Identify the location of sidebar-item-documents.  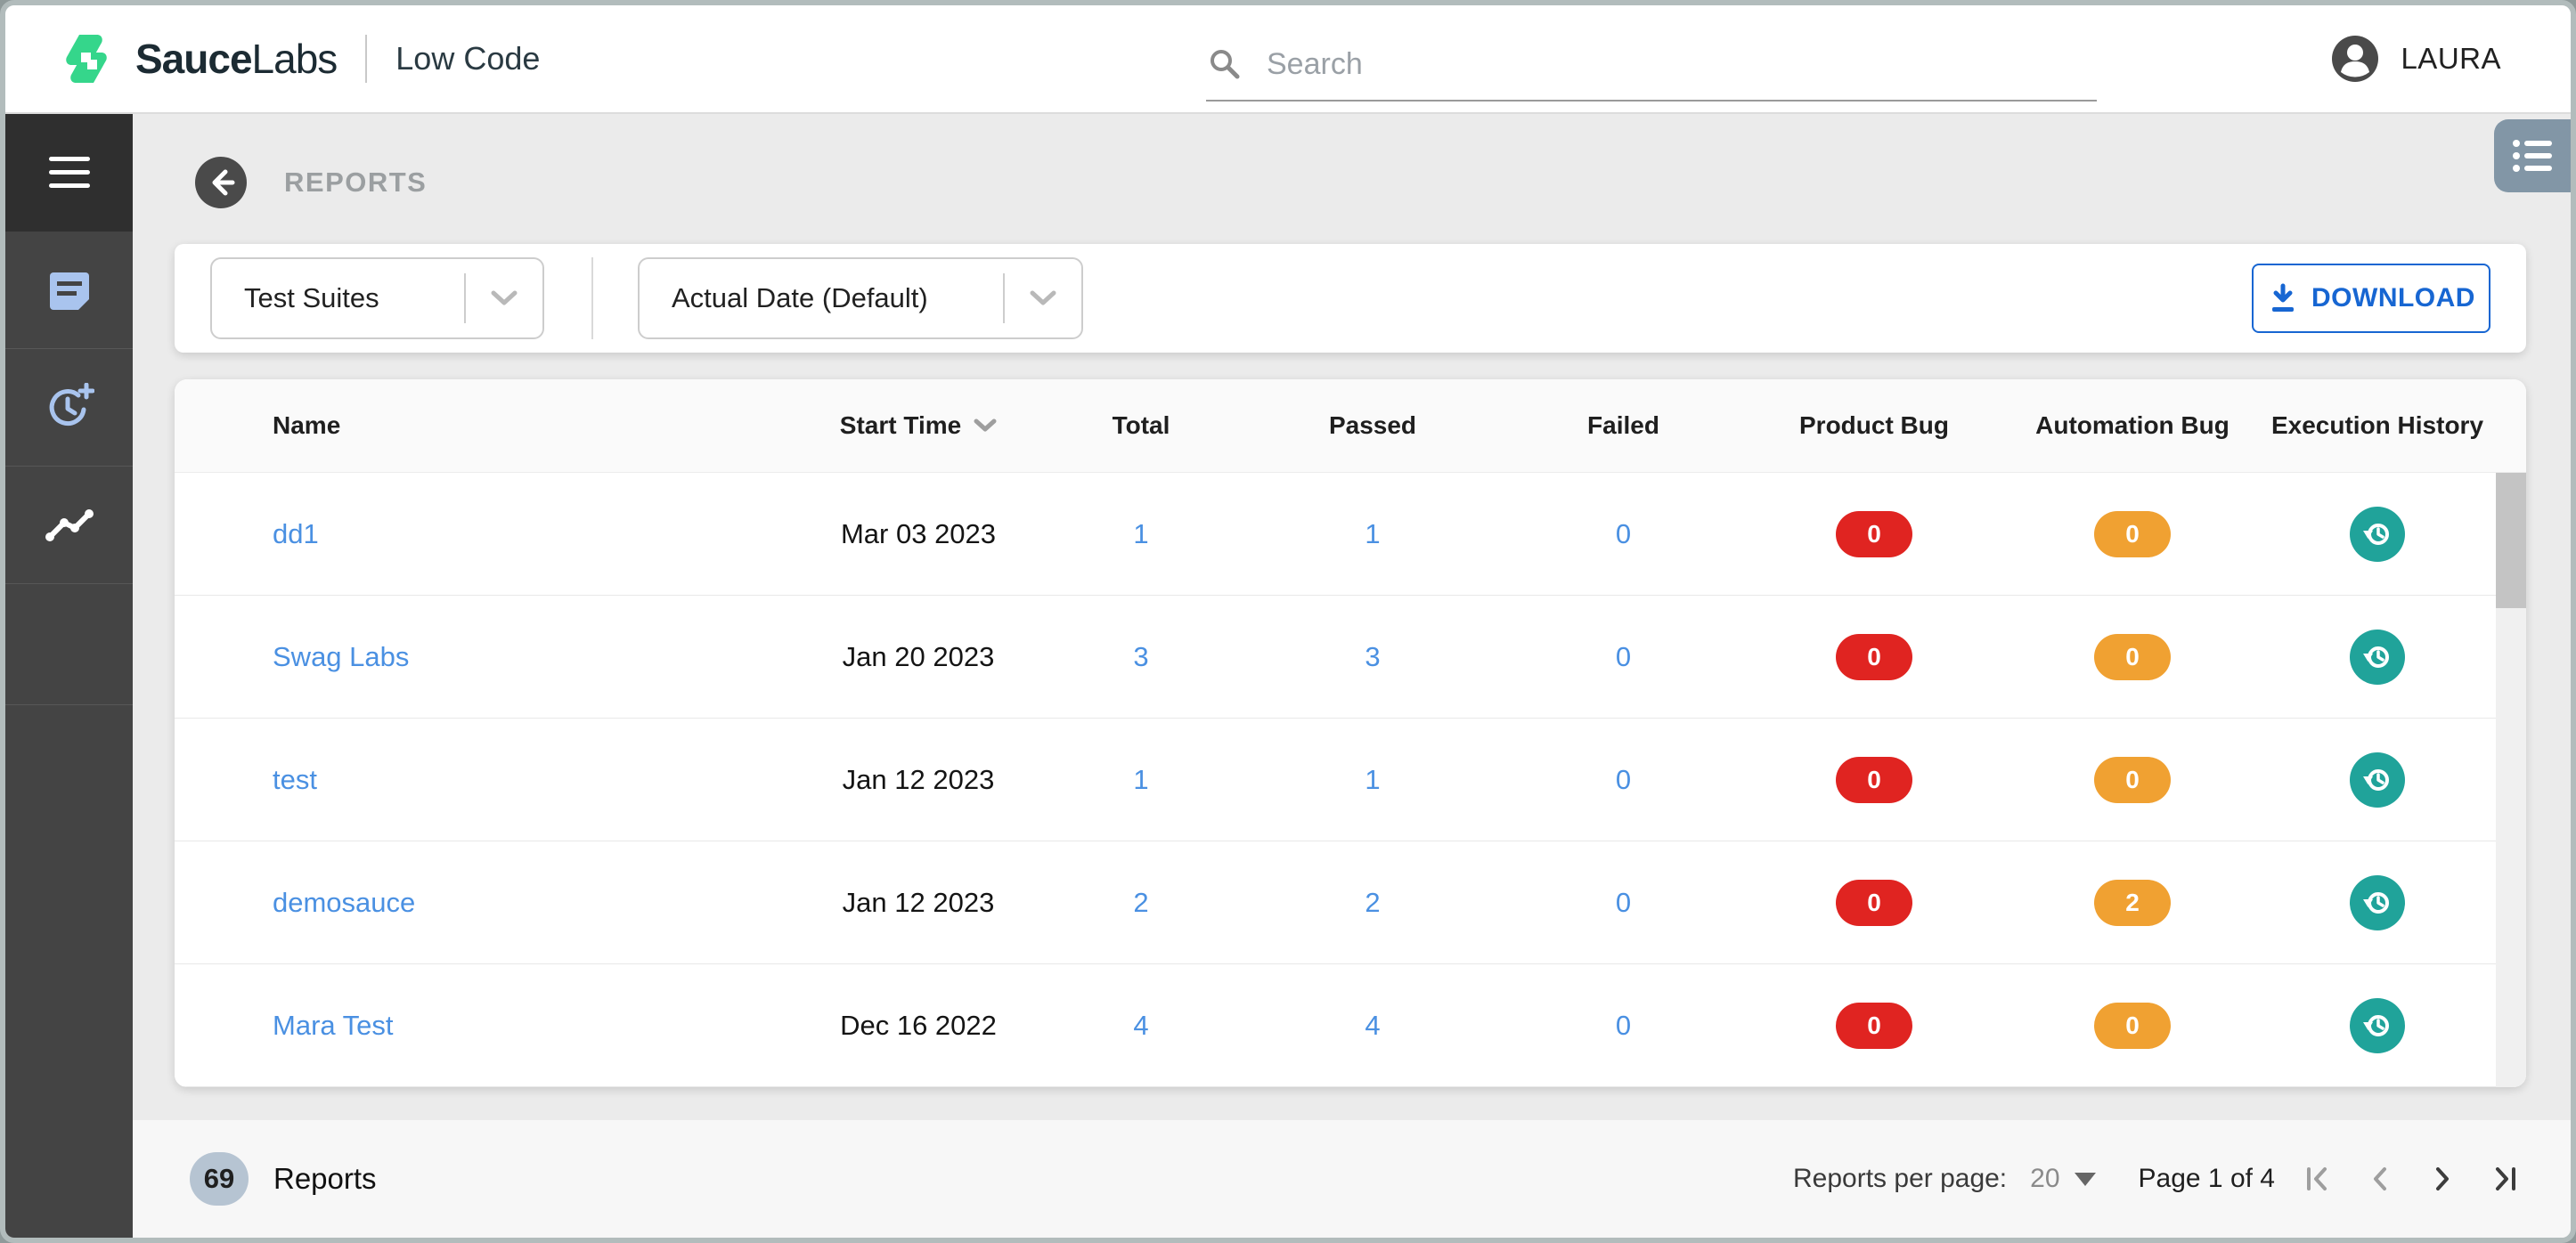
(69, 290).